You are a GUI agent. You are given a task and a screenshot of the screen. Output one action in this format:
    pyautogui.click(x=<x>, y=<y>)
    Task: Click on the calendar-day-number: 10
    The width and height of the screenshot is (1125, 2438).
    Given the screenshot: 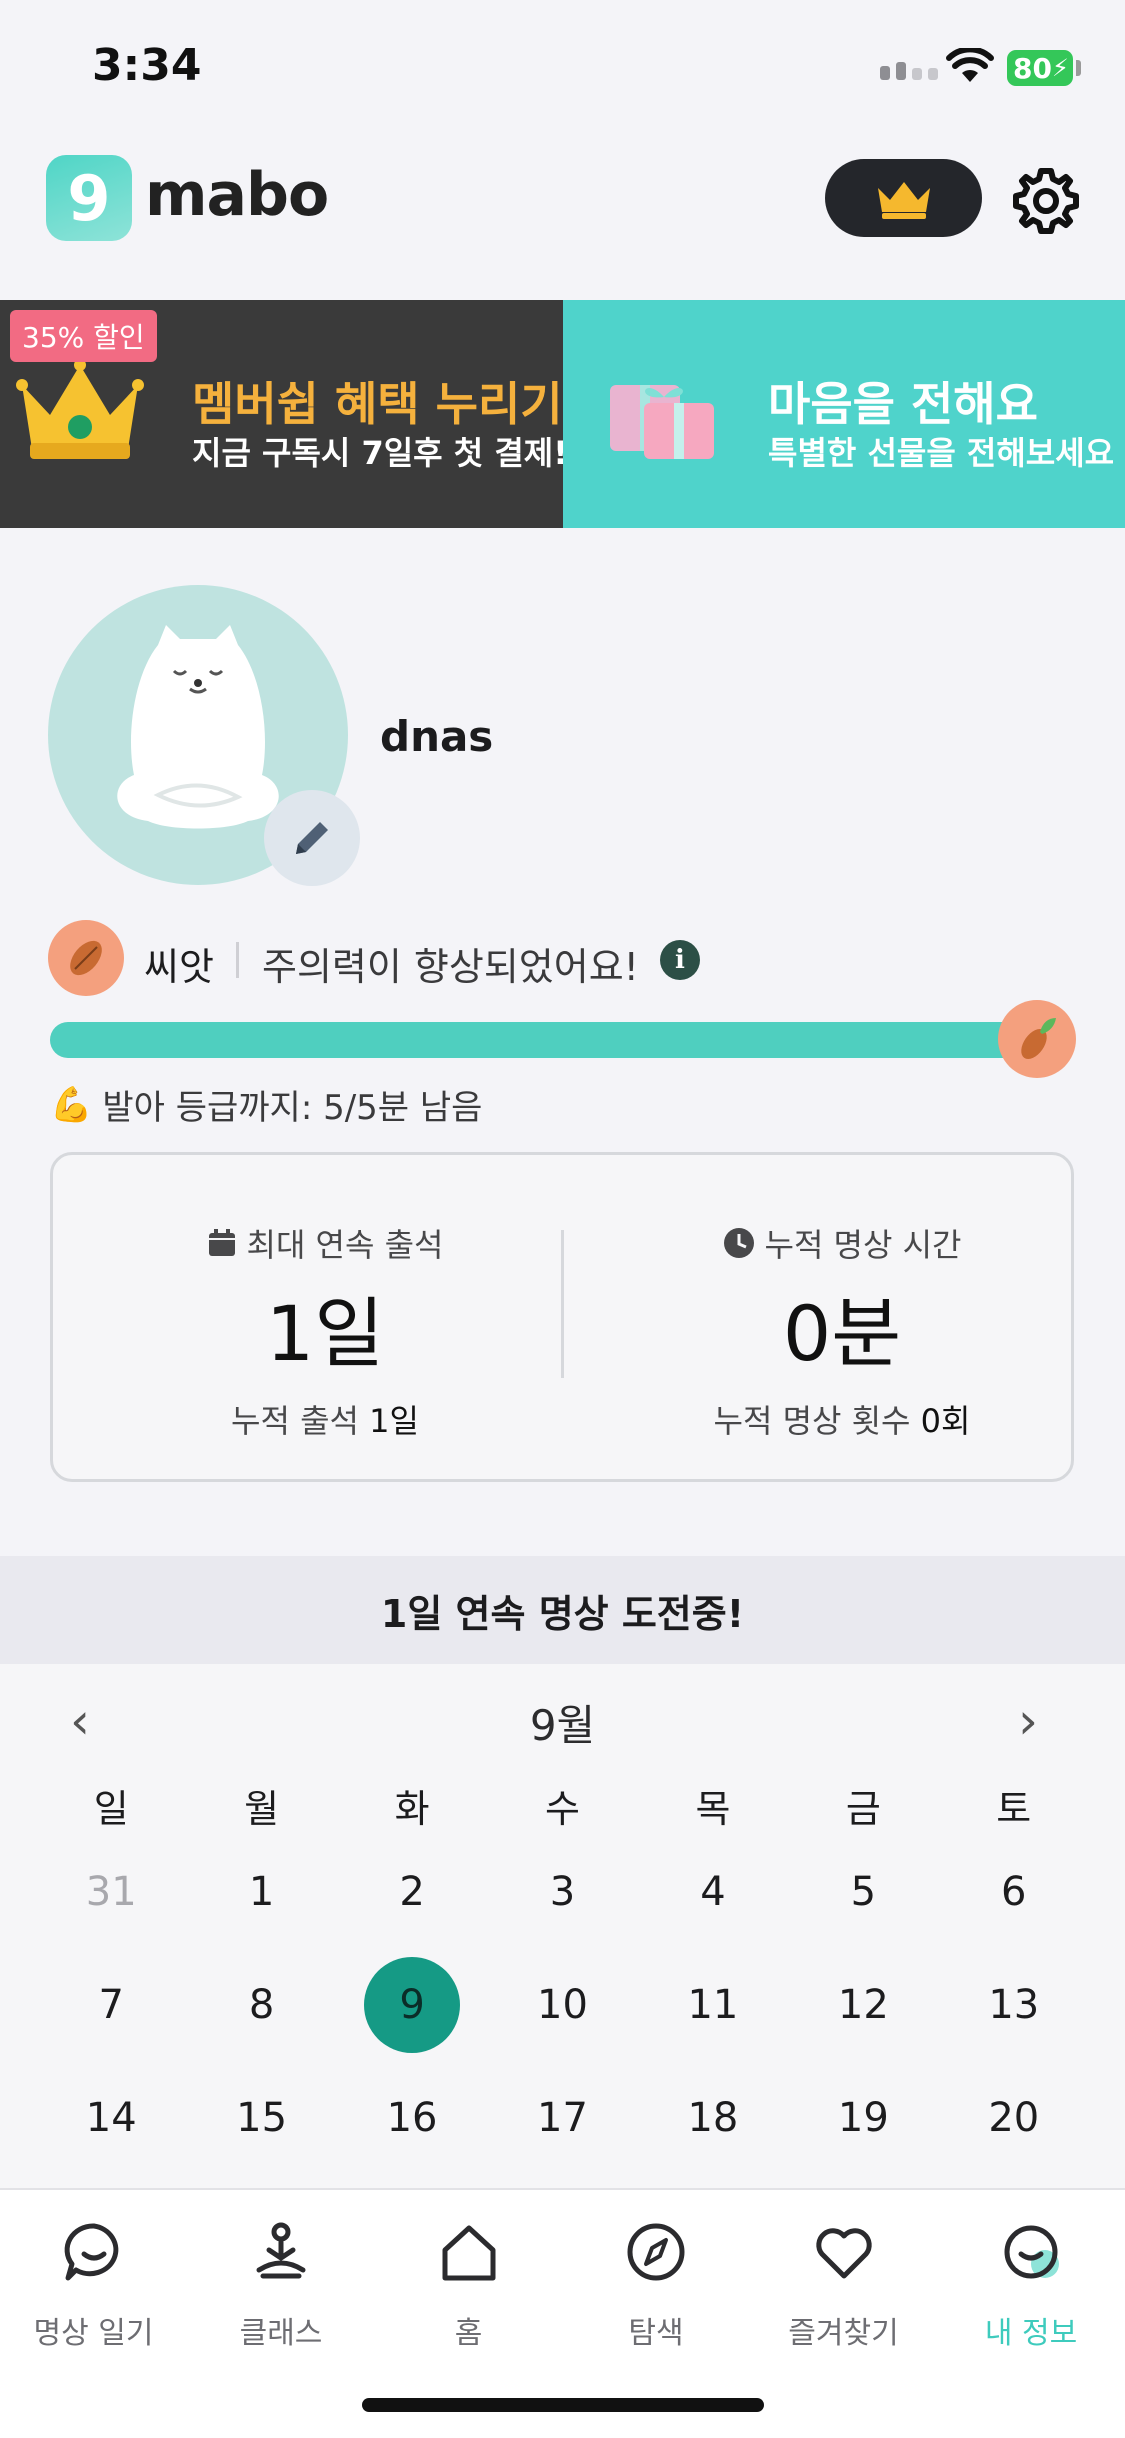 What is the action you would take?
    pyautogui.click(x=562, y=2004)
    